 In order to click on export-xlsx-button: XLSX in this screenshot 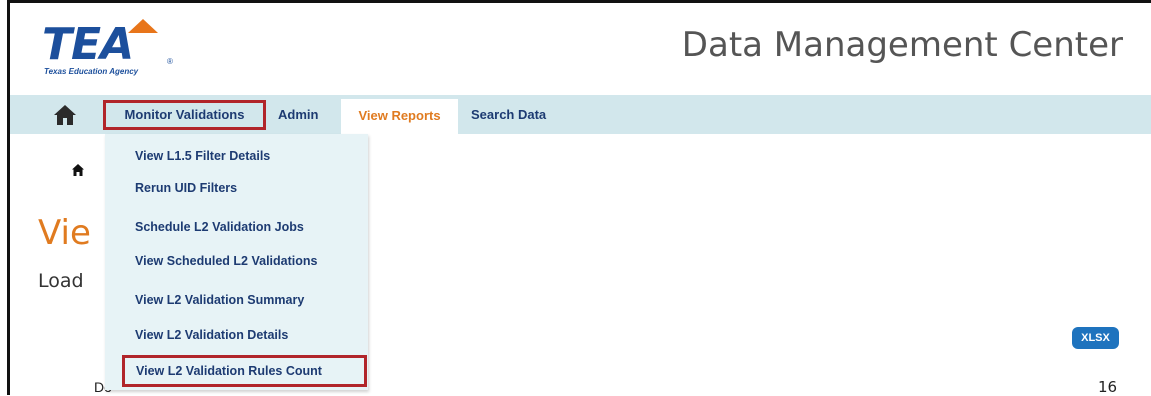, I will do `click(1095, 338)`.